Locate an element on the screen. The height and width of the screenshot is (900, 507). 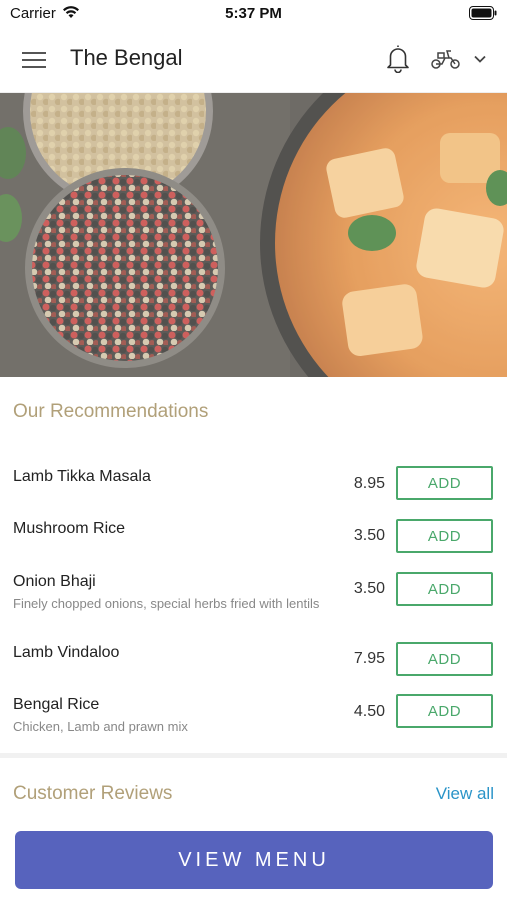
battery-icon is located at coordinates (483, 13).